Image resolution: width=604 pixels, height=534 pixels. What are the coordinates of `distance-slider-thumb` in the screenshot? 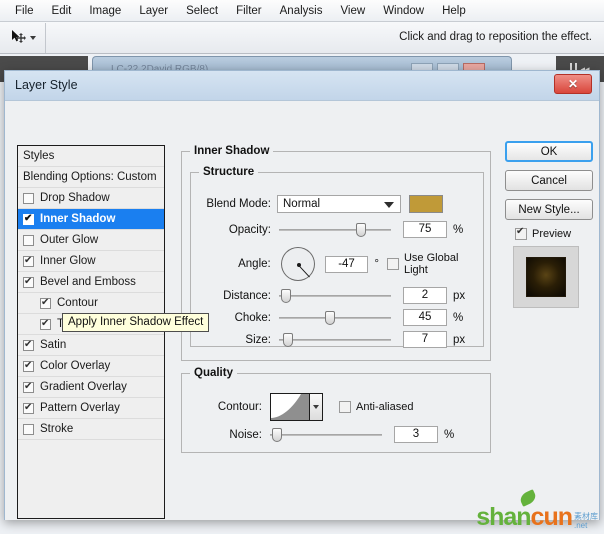 It's located at (286, 295).